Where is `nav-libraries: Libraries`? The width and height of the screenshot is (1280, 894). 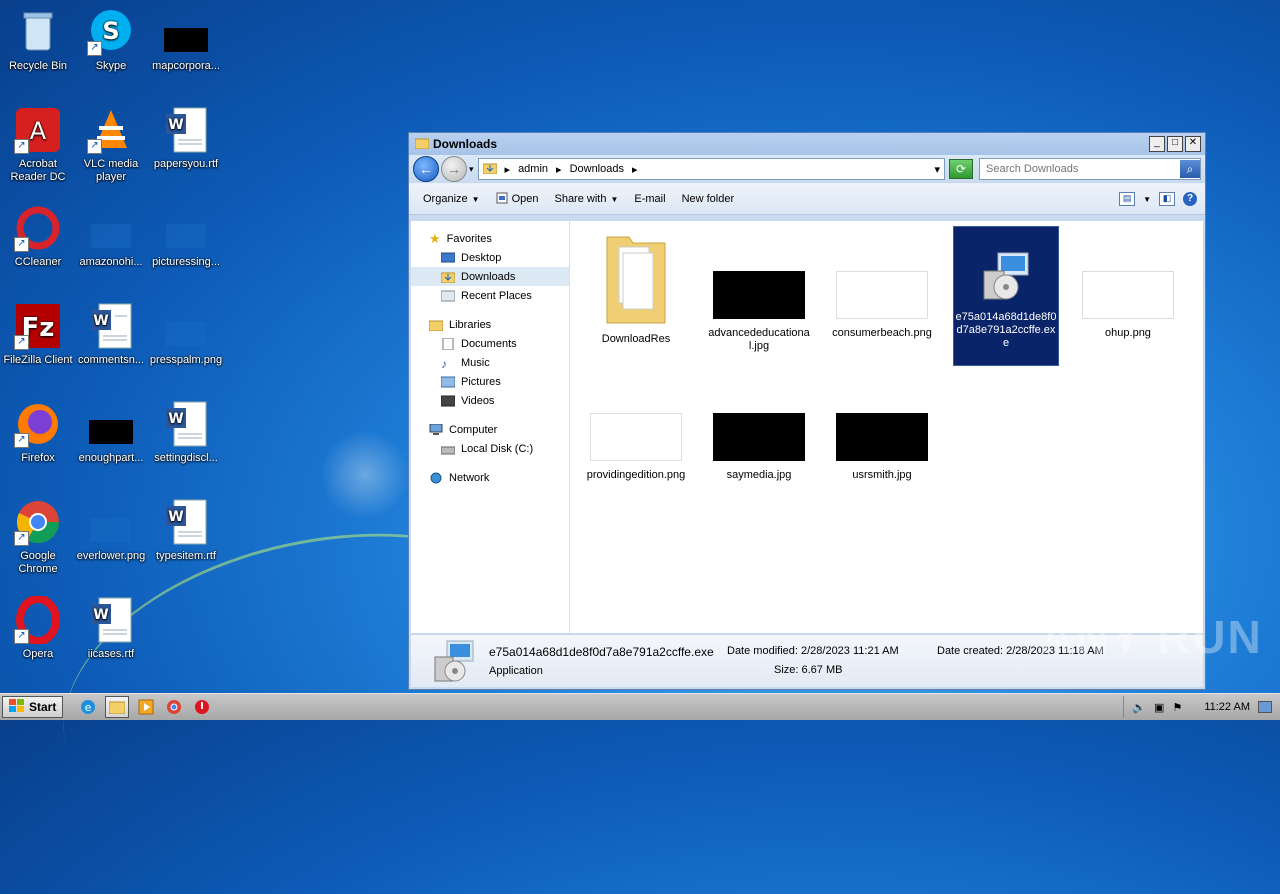 nav-libraries: Libraries is located at coordinates (490, 324).